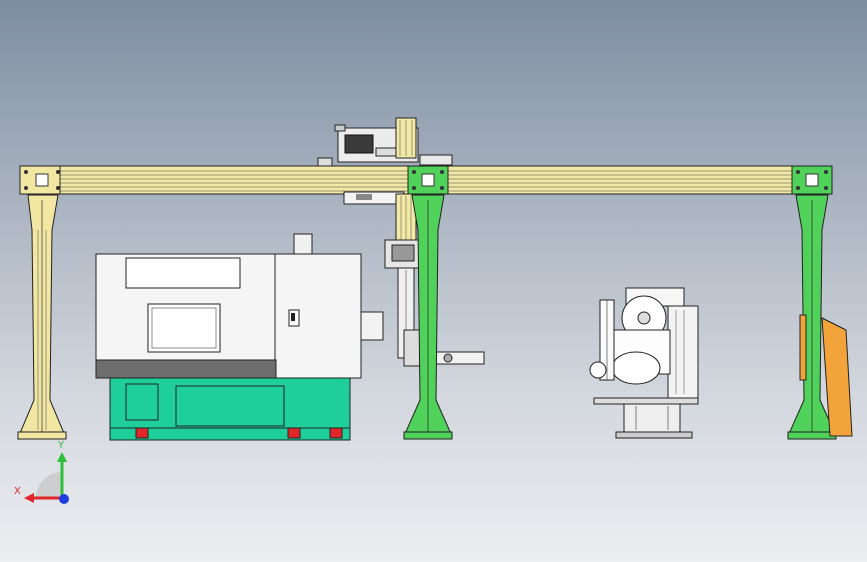  I want to click on milling-machine, so click(644, 363).